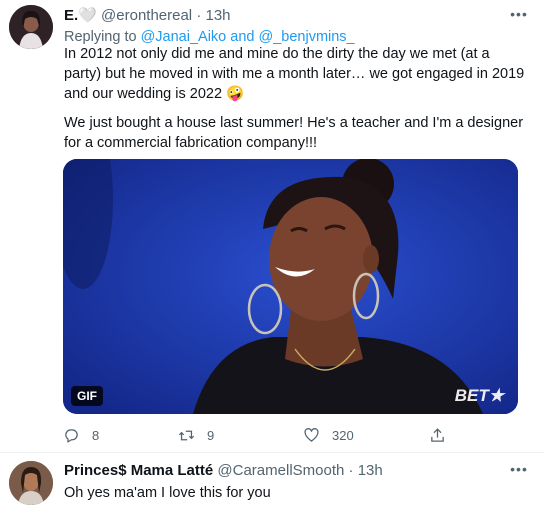  Describe the element at coordinates (87, 396) in the screenshot. I see `gif-badge: GIF` at that location.